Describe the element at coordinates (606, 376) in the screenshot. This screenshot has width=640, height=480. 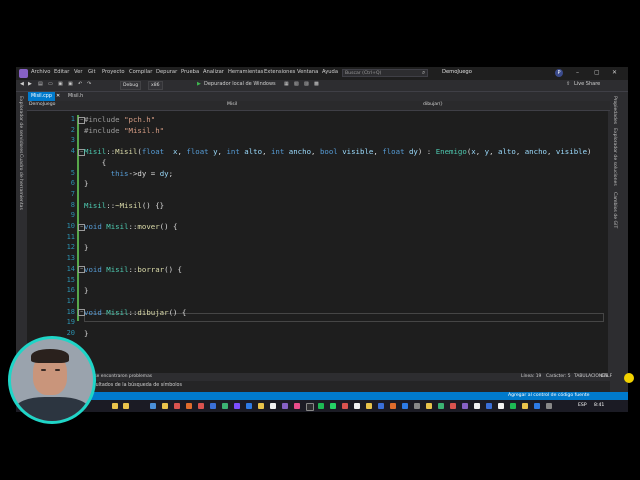
I see `eol-status: CRLF` at that location.